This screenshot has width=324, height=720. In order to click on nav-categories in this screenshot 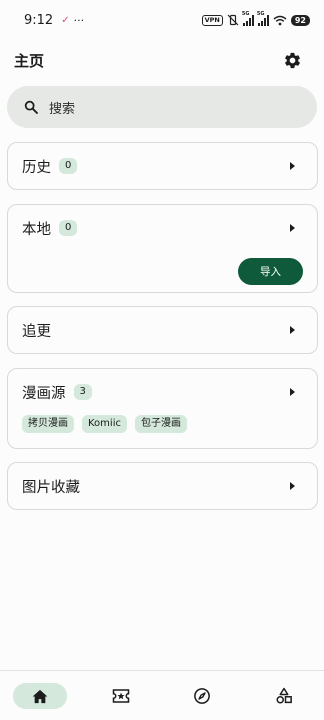, I will do `click(284, 696)`.